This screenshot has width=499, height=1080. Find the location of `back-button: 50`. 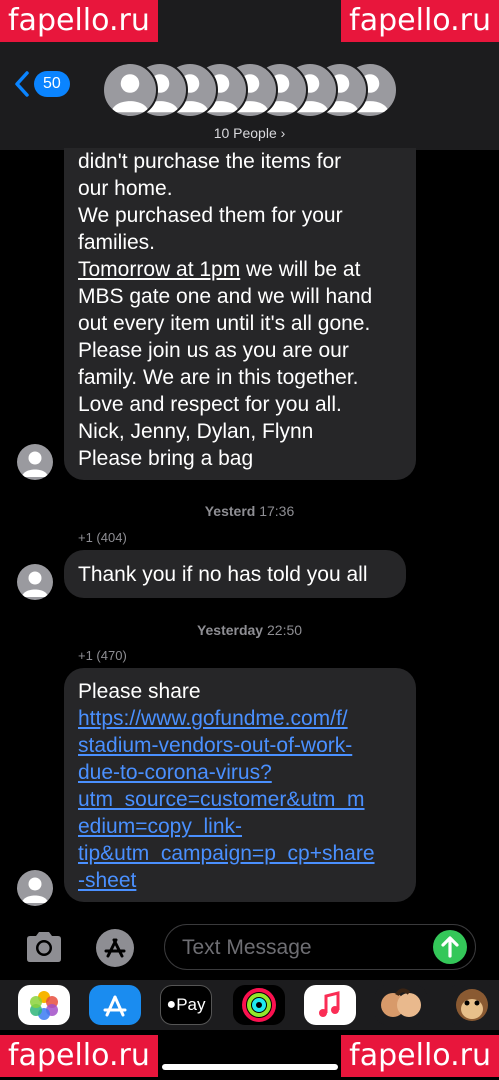

back-button: 50 is located at coordinates (42, 84).